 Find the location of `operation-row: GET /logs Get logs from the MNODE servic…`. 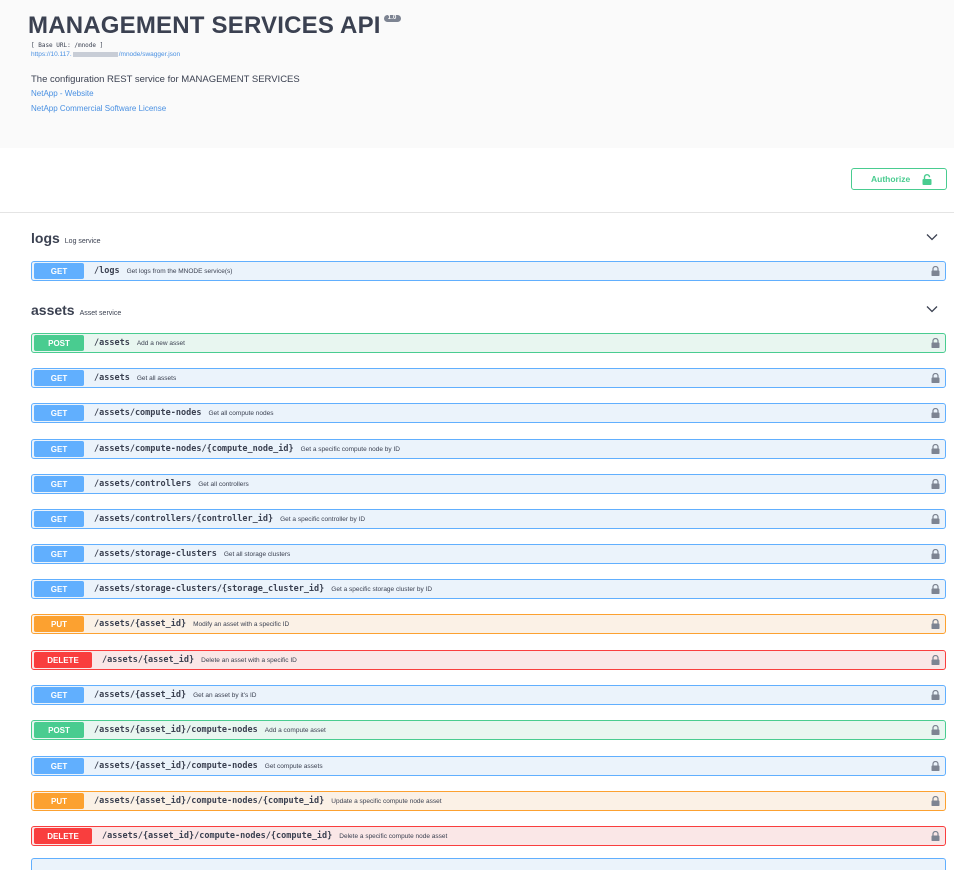

operation-row: GET /logs Get logs from the MNODE servic… is located at coordinates (488, 271).